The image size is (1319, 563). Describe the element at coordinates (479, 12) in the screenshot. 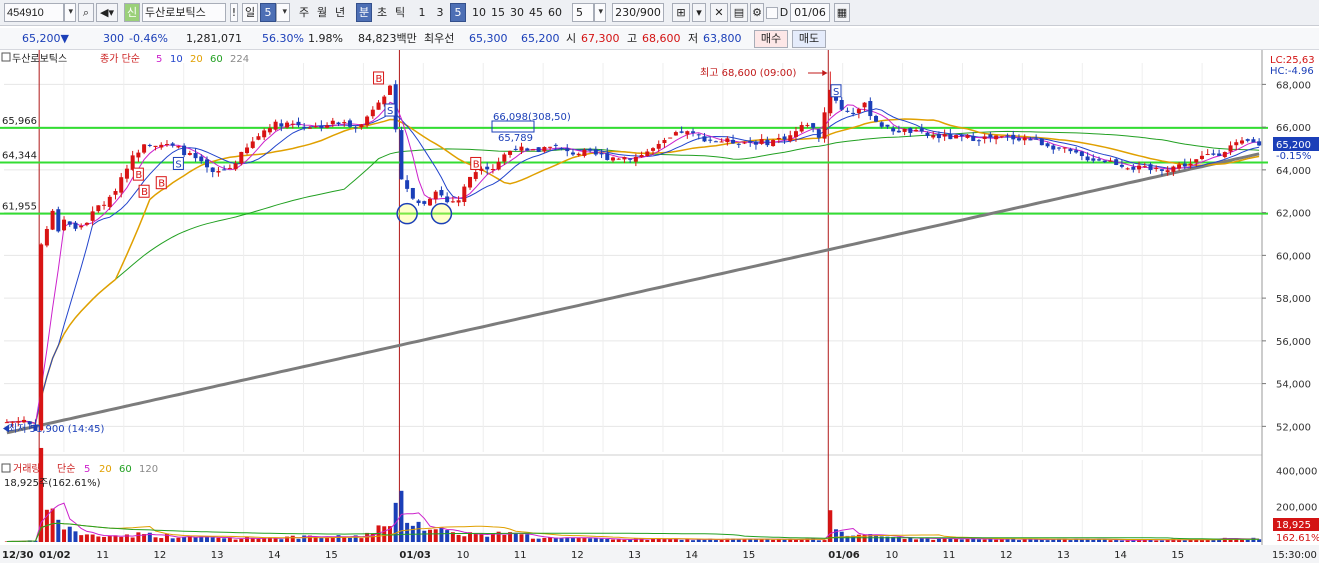

I see `interval-button-10: 10` at that location.